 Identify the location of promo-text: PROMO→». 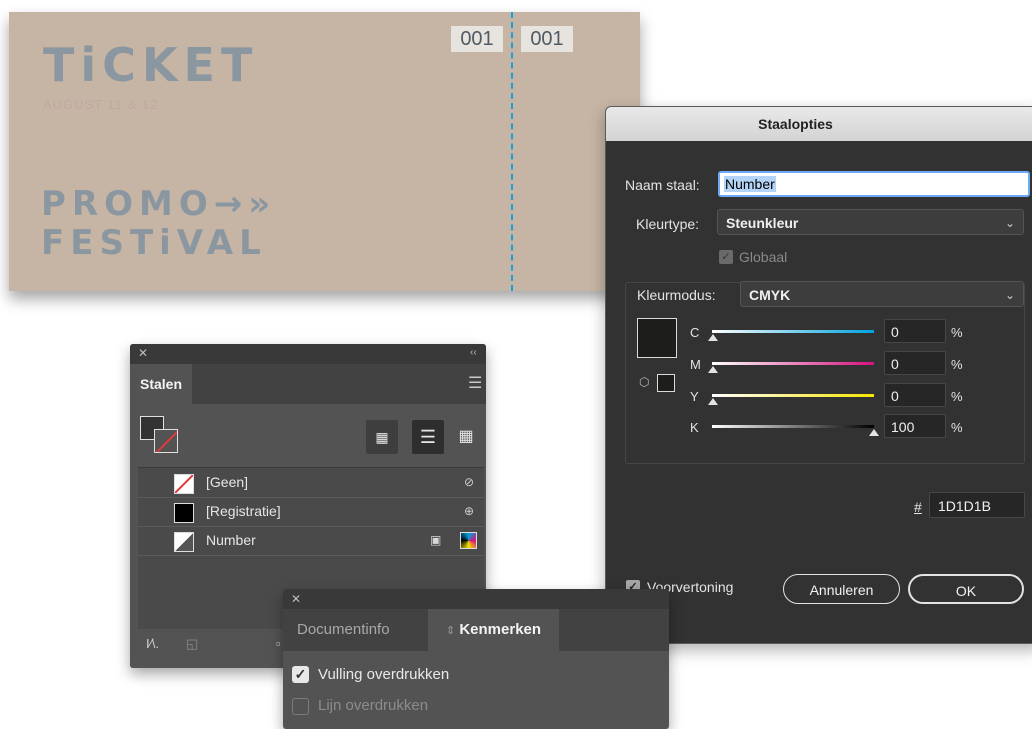
(159, 204).